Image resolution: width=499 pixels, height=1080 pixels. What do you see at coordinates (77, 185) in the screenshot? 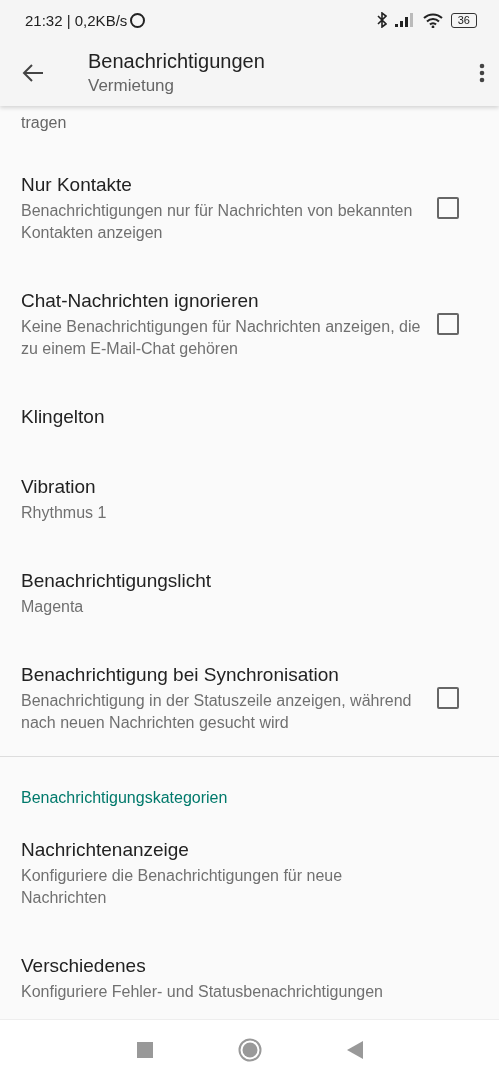
I see `setting-title: Nur Kontakte` at bounding box center [77, 185].